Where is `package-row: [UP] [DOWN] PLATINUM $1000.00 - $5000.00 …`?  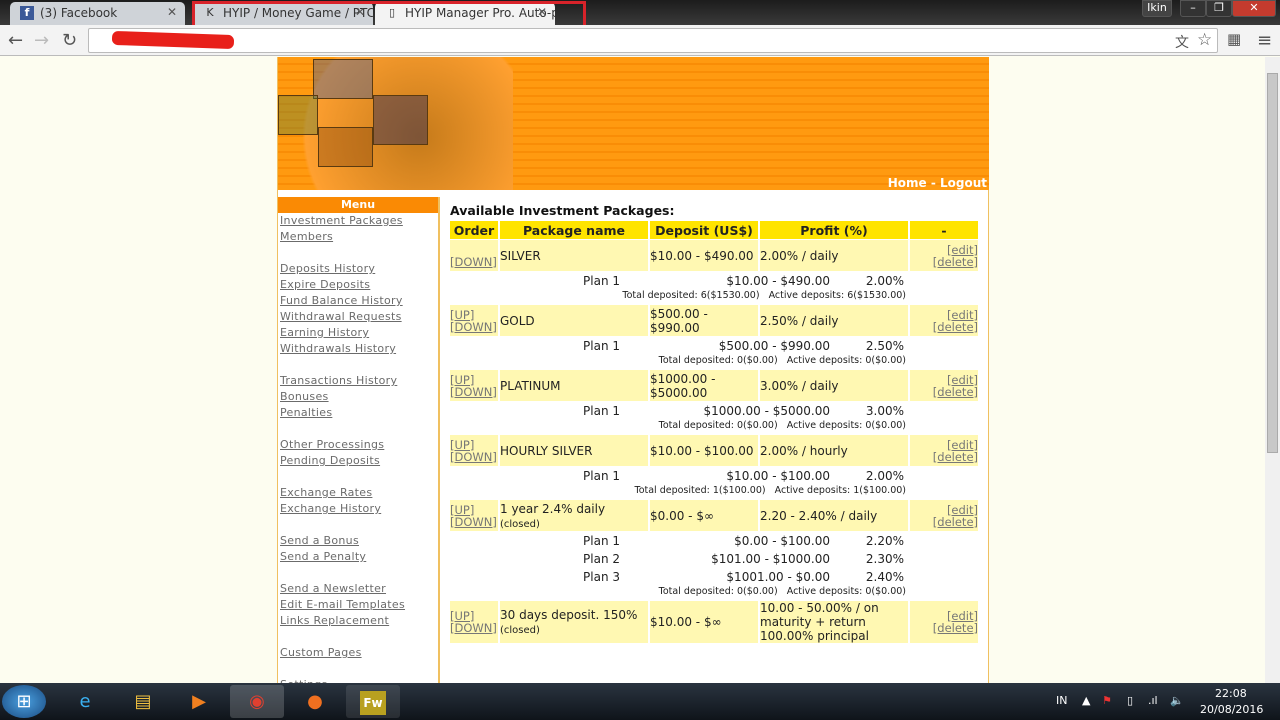
package-row: [UP] [DOWN] PLATINUM $1000.00 - $5000.00 … is located at coordinates (714, 385).